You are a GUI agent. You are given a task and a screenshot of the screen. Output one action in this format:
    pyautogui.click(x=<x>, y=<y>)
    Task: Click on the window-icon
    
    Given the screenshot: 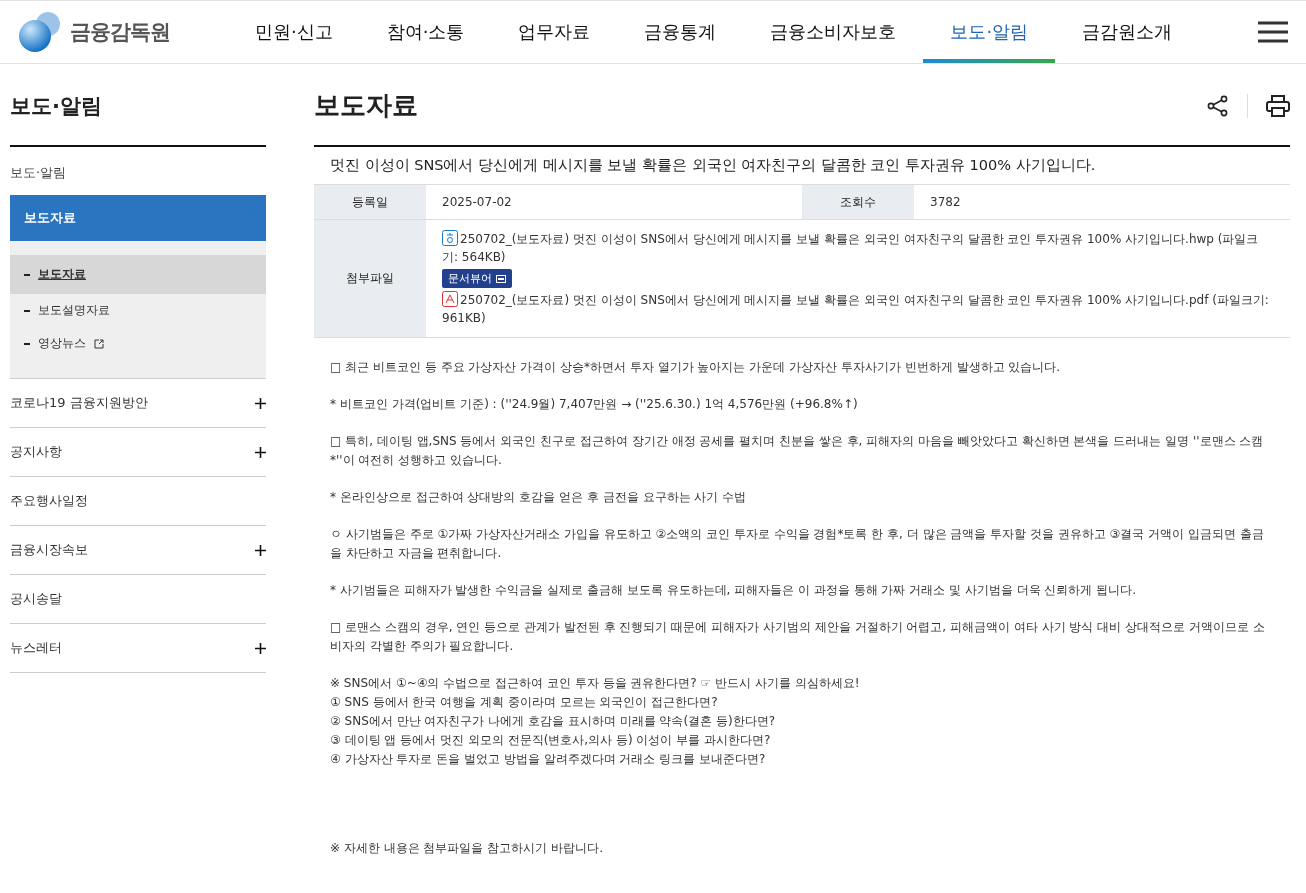 What is the action you would take?
    pyautogui.click(x=501, y=278)
    